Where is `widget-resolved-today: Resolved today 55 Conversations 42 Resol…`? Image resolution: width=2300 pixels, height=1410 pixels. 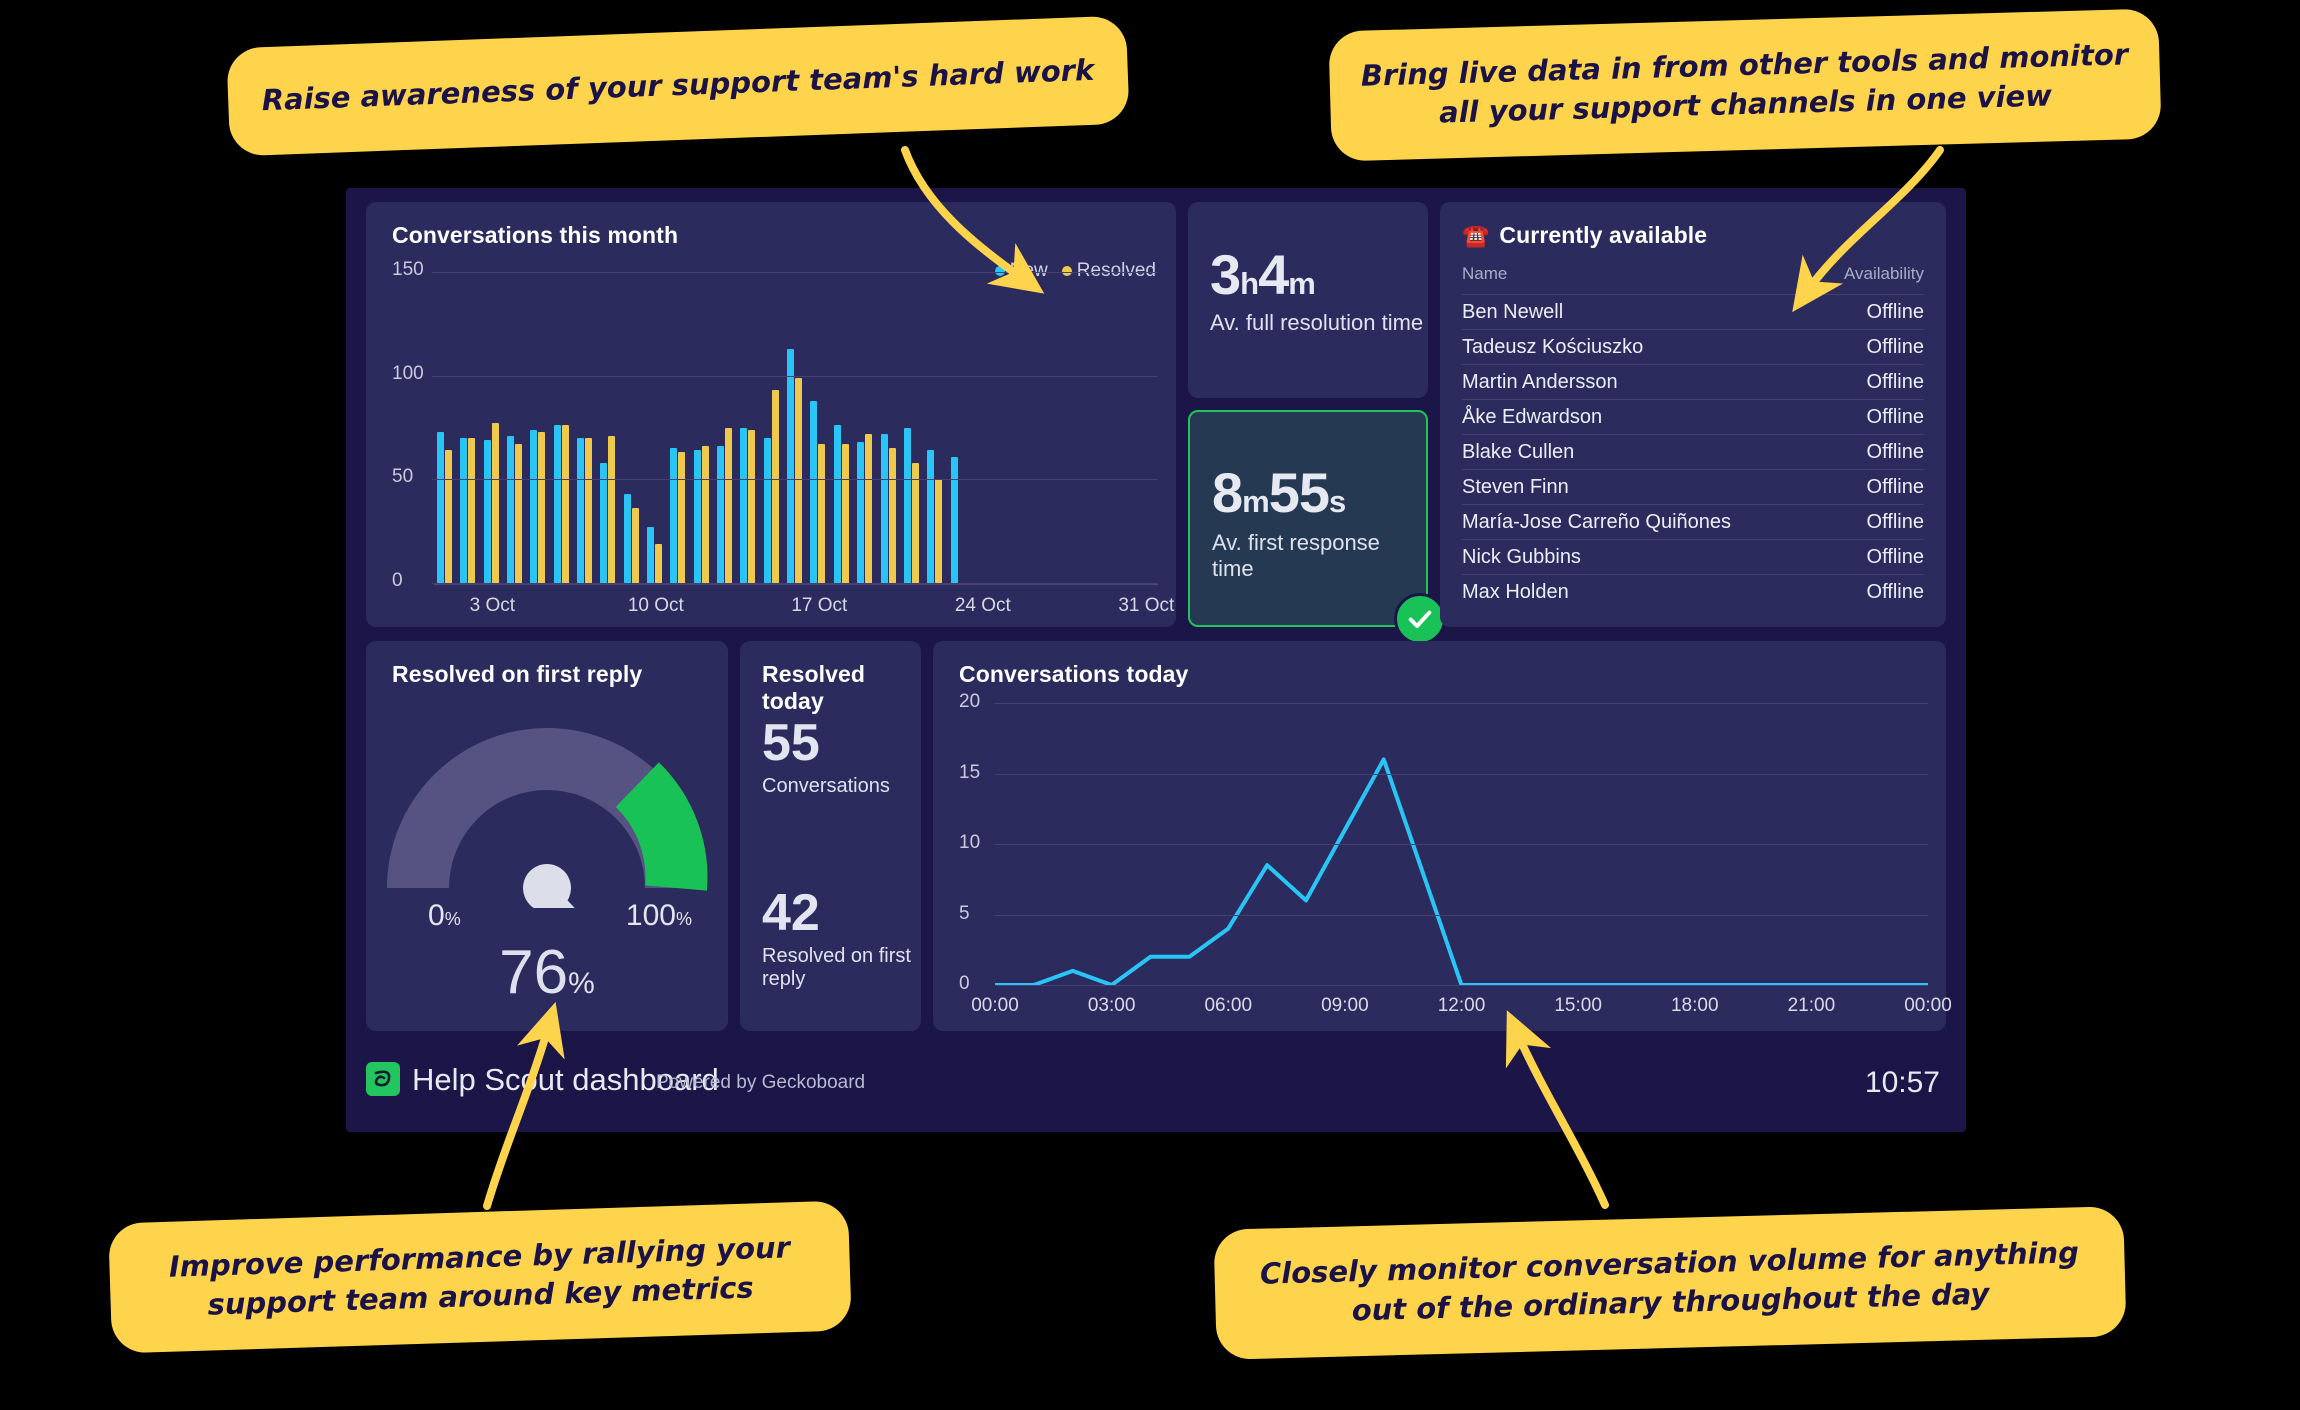 widget-resolved-today: Resolved today 55 Conversations 42 Resol… is located at coordinates (830, 836).